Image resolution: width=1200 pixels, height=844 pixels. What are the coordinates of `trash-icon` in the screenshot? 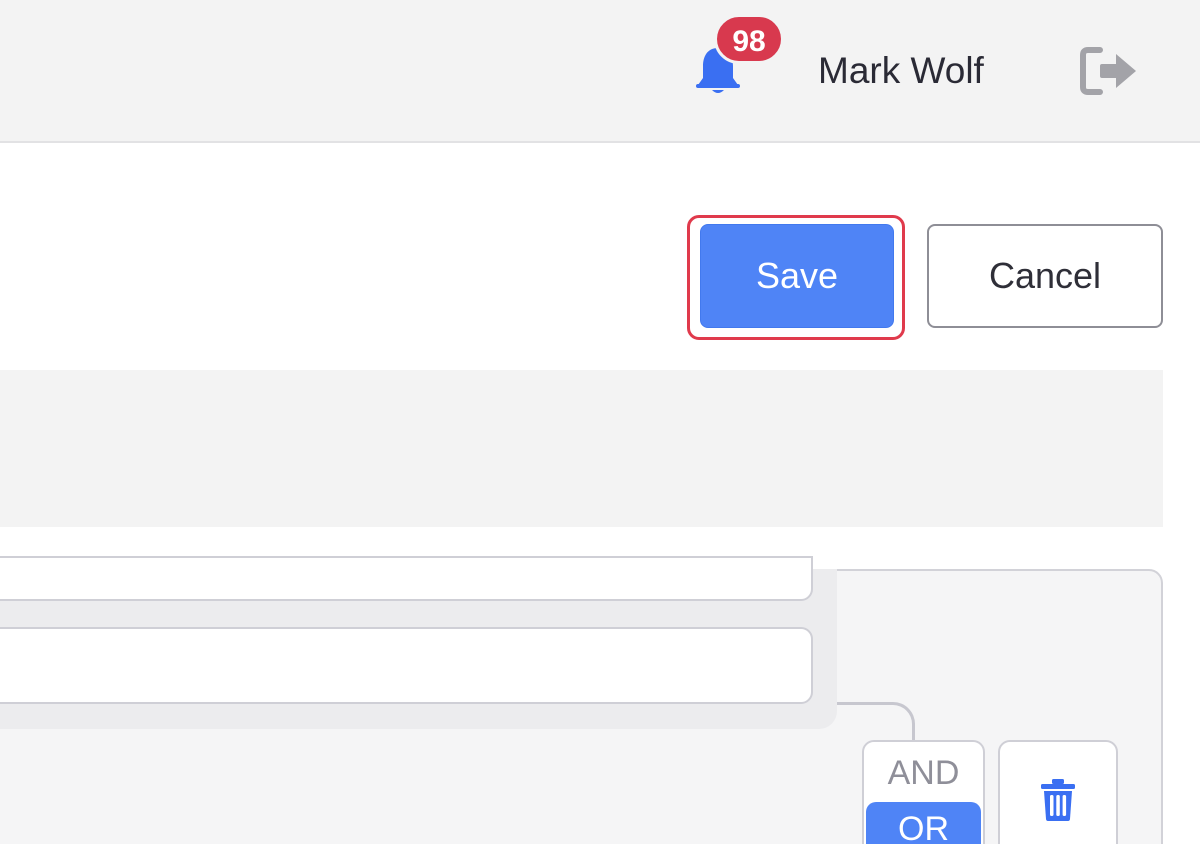 It's located at (1058, 800).